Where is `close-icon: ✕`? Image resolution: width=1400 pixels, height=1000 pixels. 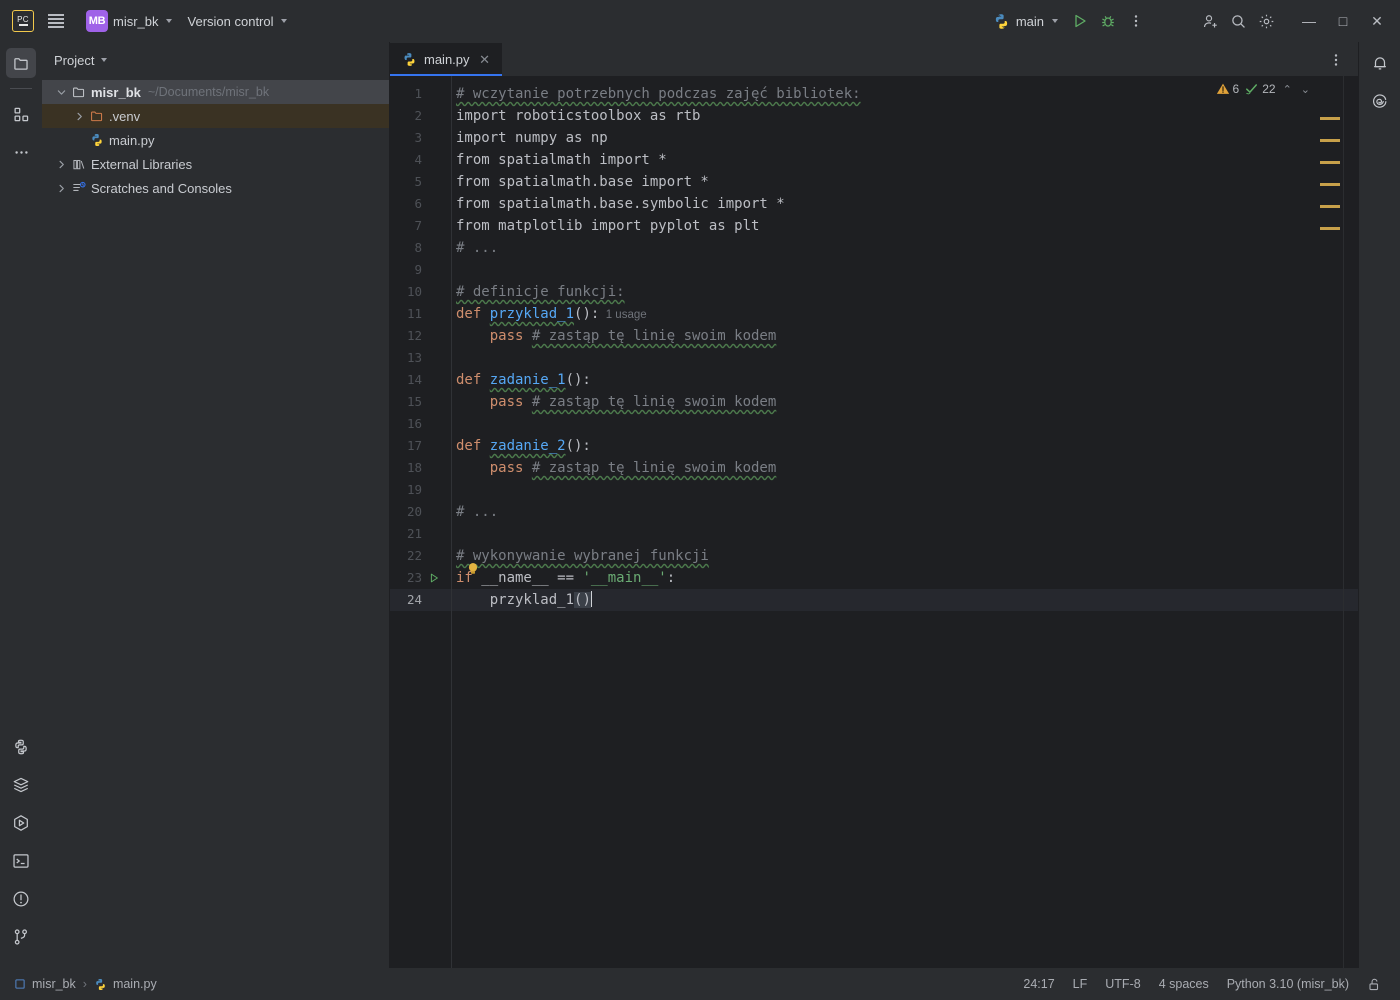
close-icon: ✕ is located at coordinates (485, 60).